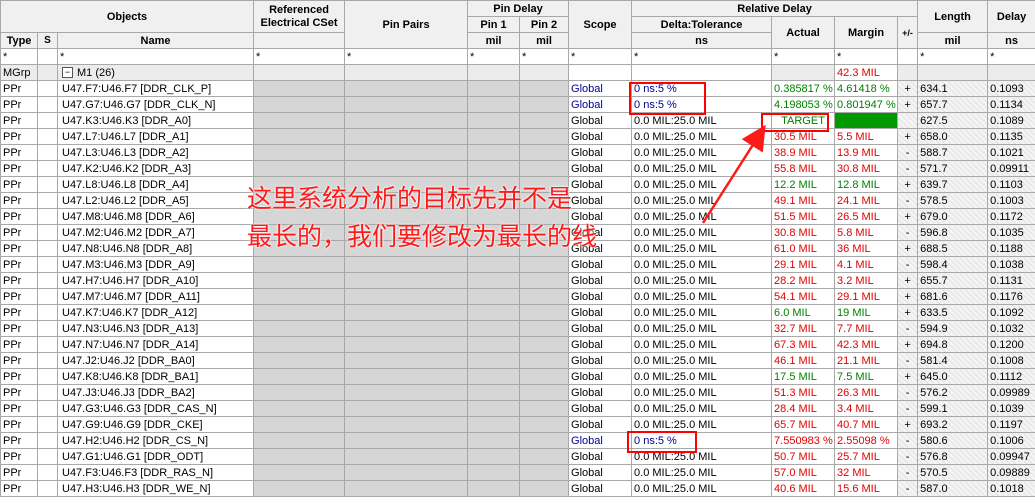 This screenshot has height=503, width=1035. What do you see at coordinates (410, 198) in the screenshot?
I see `annotation-text-line1: 这里系统分析的目标先并不是` at bounding box center [410, 198].